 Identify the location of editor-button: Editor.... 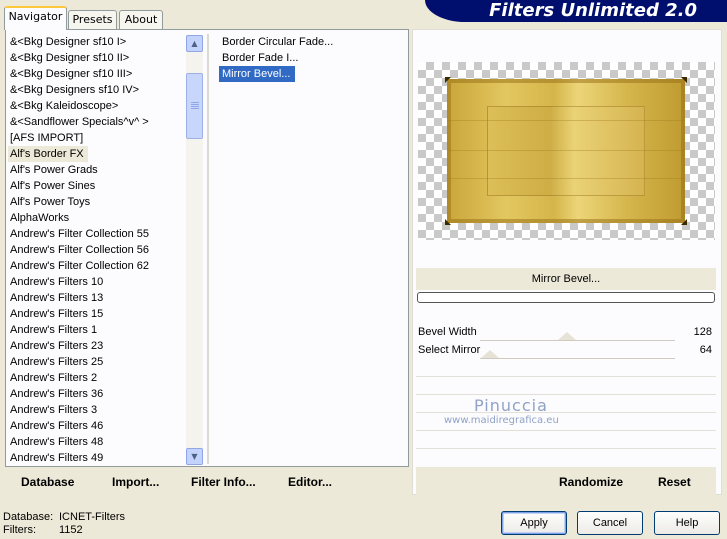
(310, 482).